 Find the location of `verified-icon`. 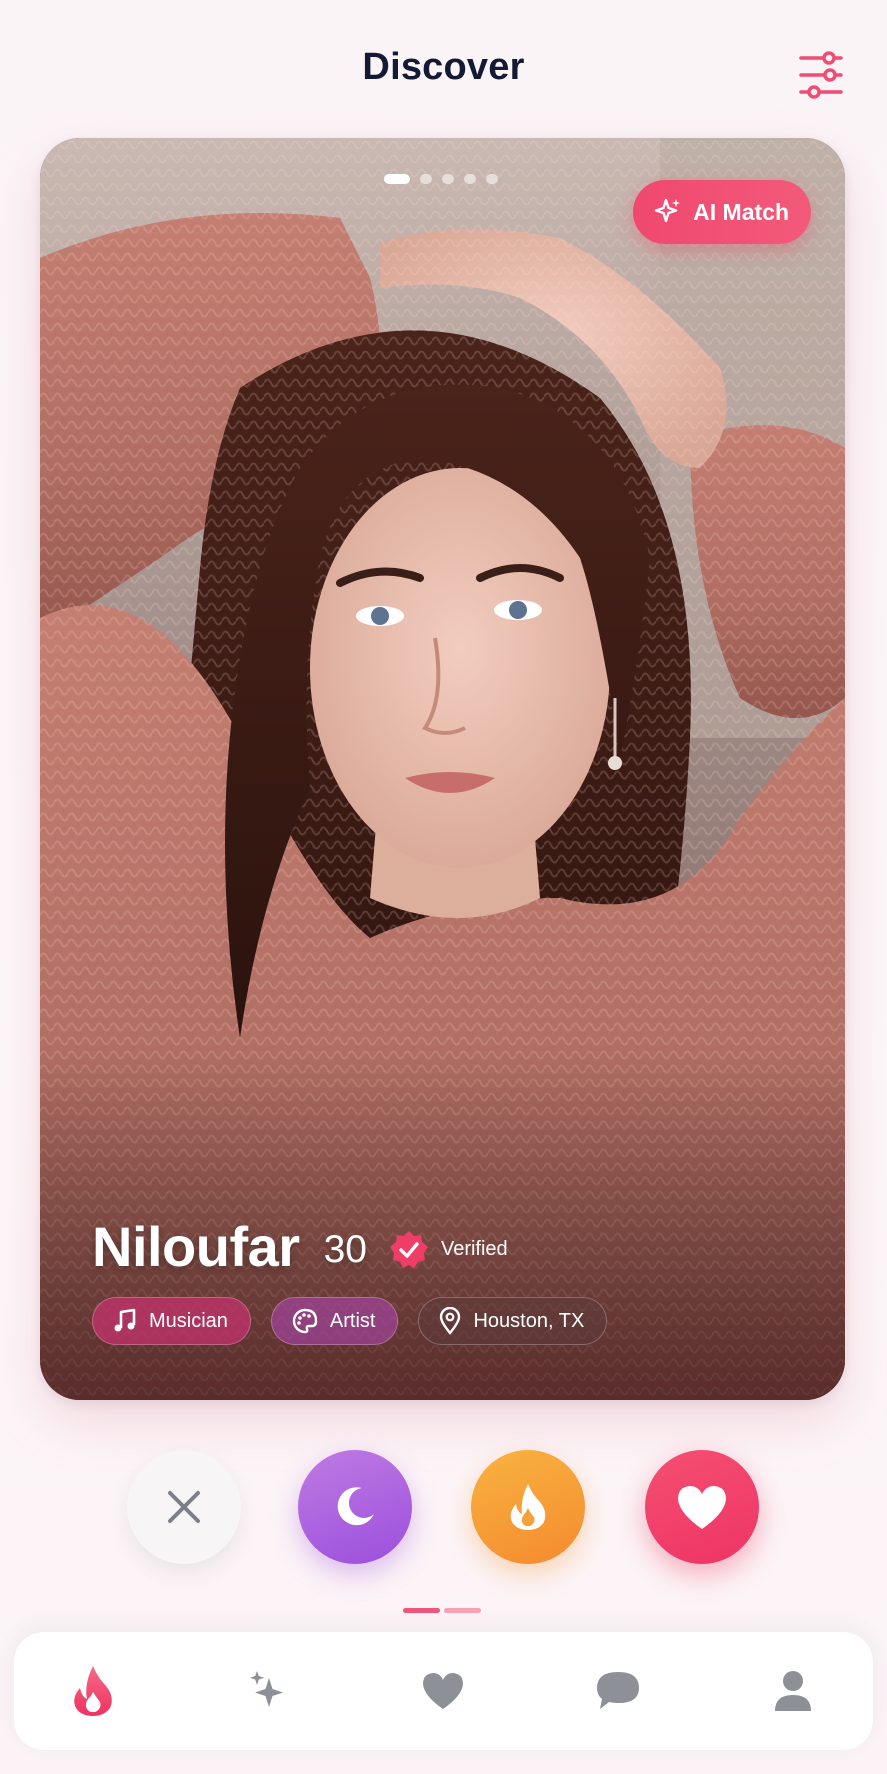

verified-icon is located at coordinates (408, 1249).